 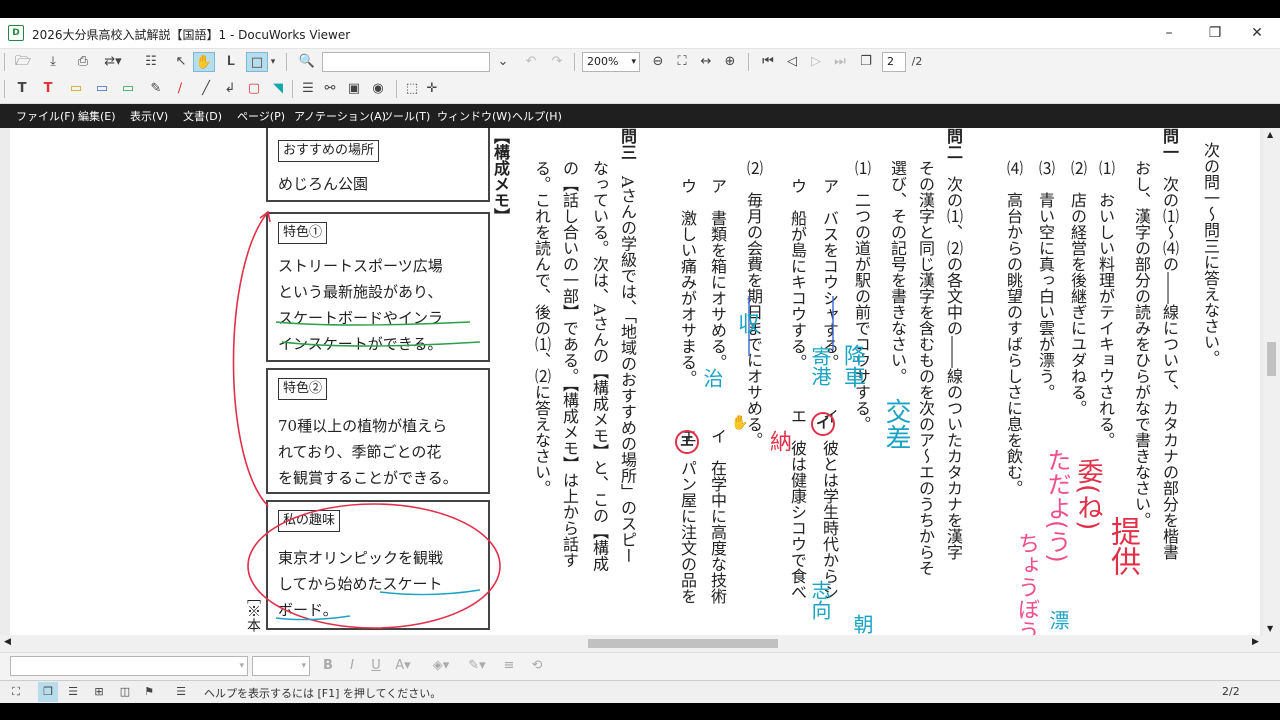 I want to click on next-page-icon: ▷, so click(x=816, y=62).